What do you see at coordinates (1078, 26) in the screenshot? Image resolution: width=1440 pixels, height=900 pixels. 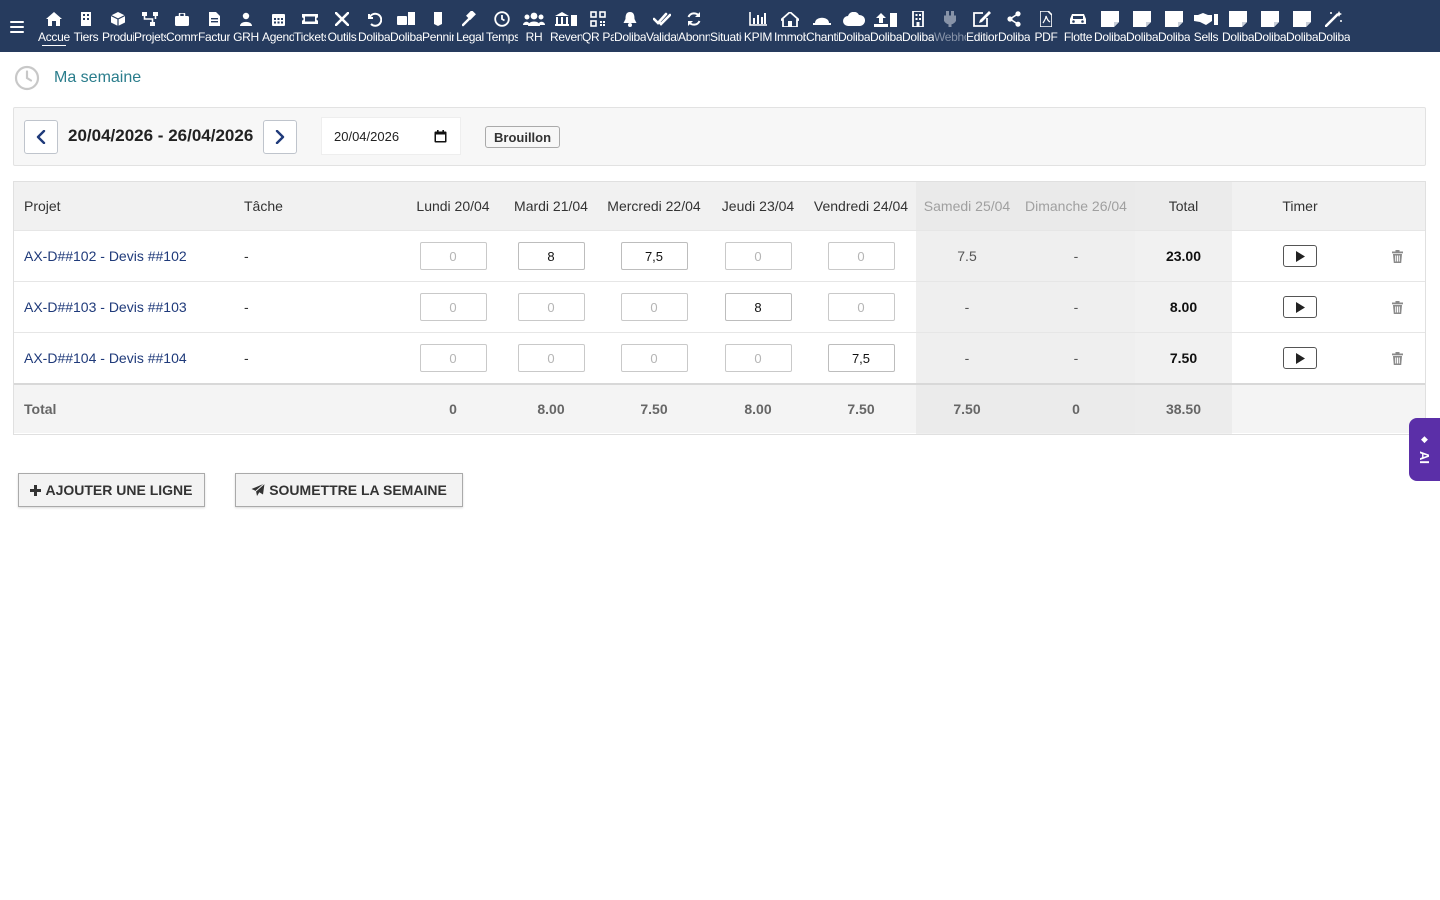 I see `menu-item-32: Flotte` at bounding box center [1078, 26].